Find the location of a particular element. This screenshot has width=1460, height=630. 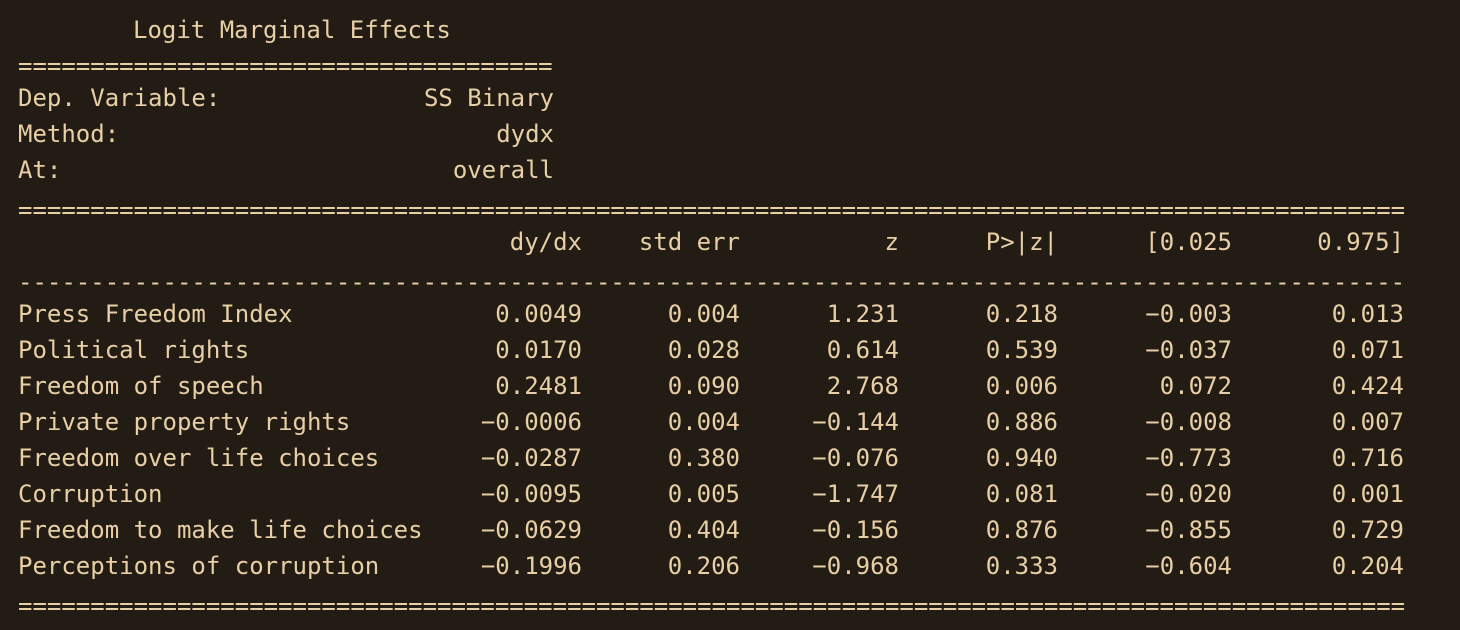

table-cell: 0.005 is located at coordinates (703, 494).